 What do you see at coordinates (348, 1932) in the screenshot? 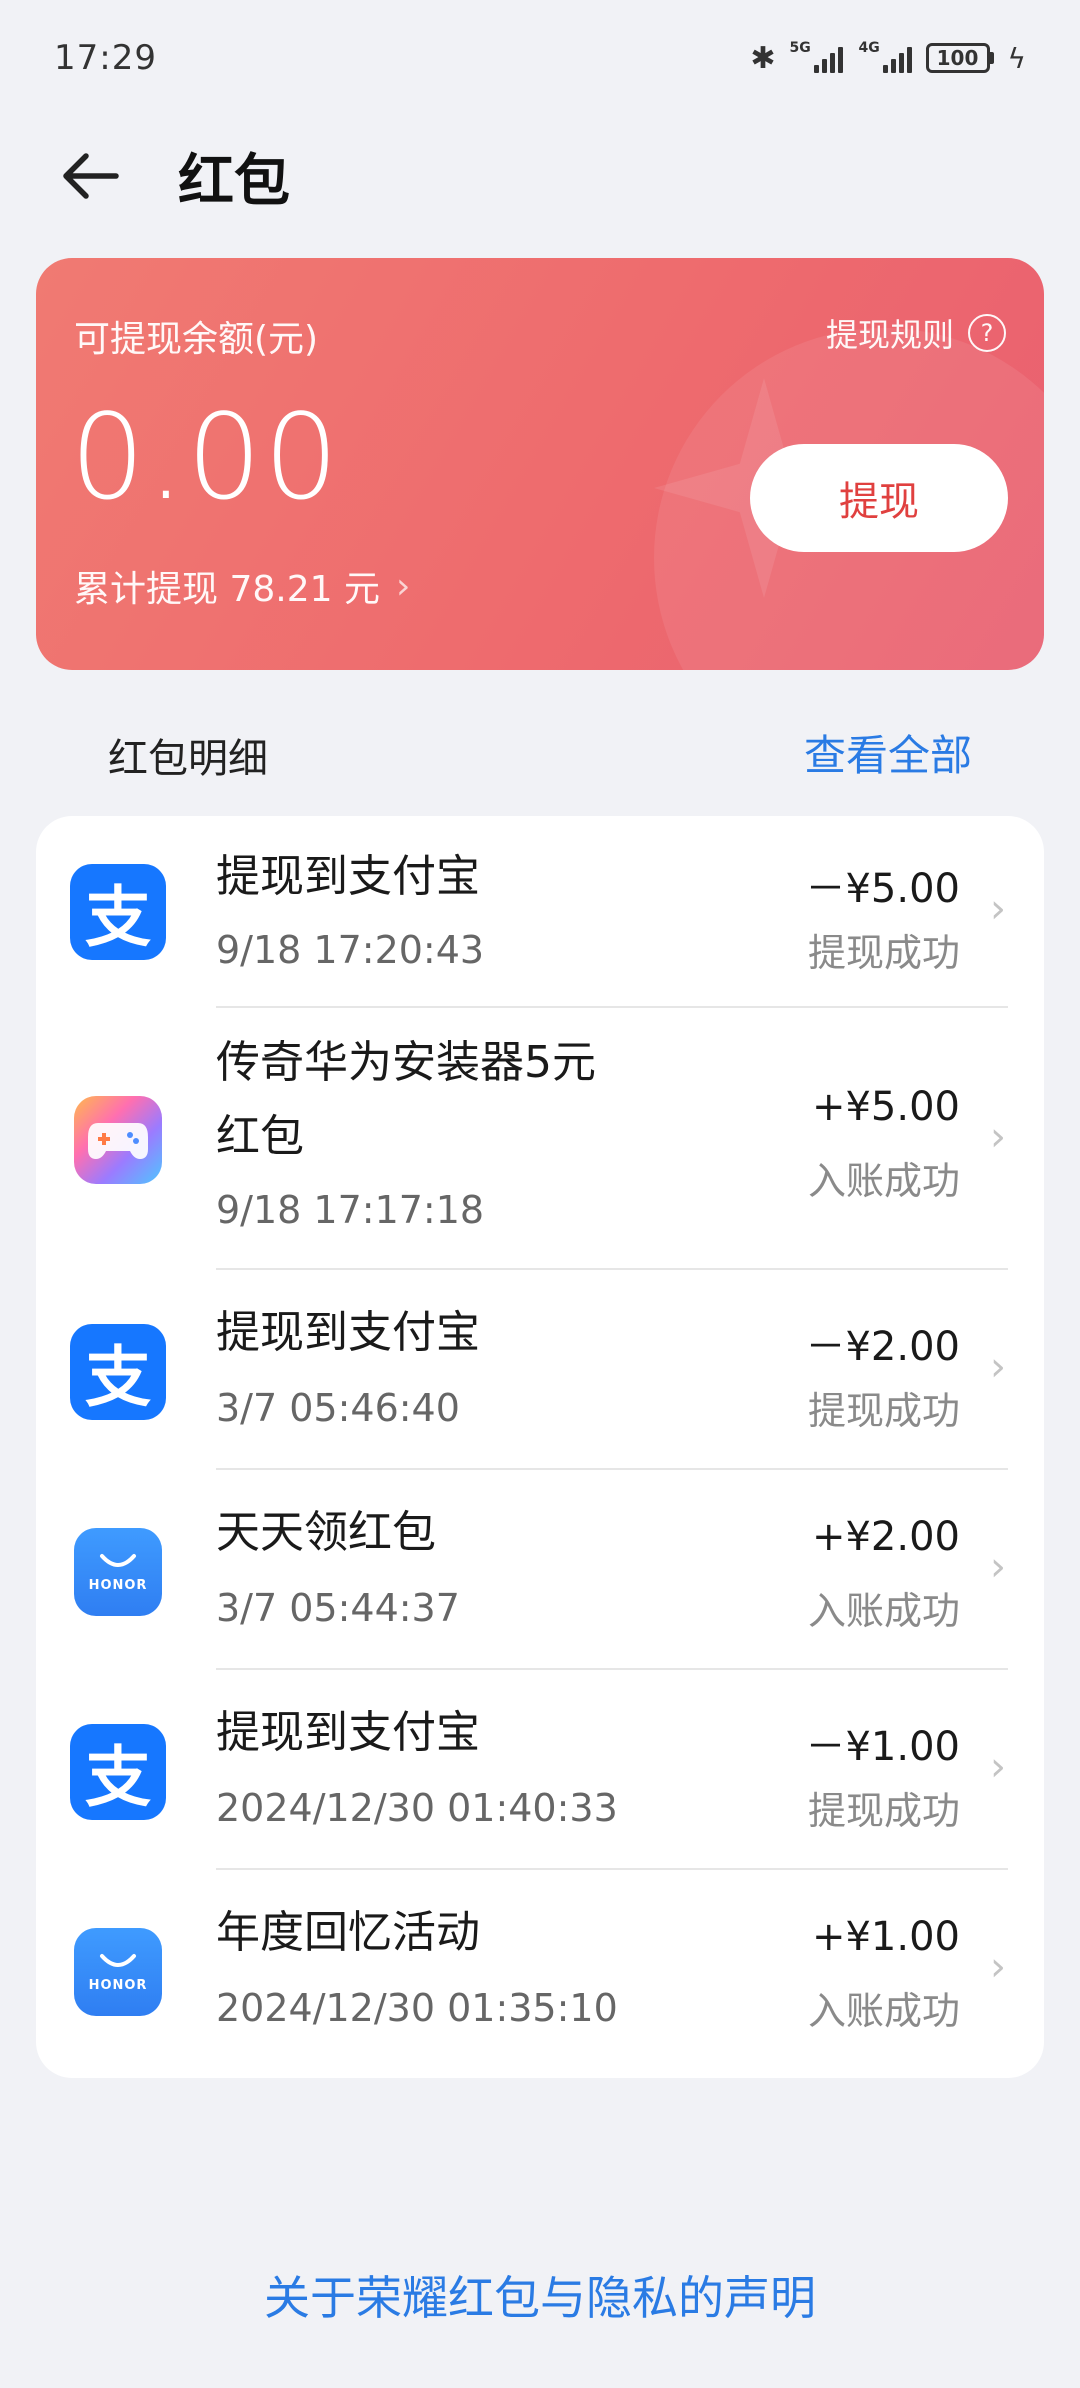
I see `item-title: 年度回忆活动` at bounding box center [348, 1932].